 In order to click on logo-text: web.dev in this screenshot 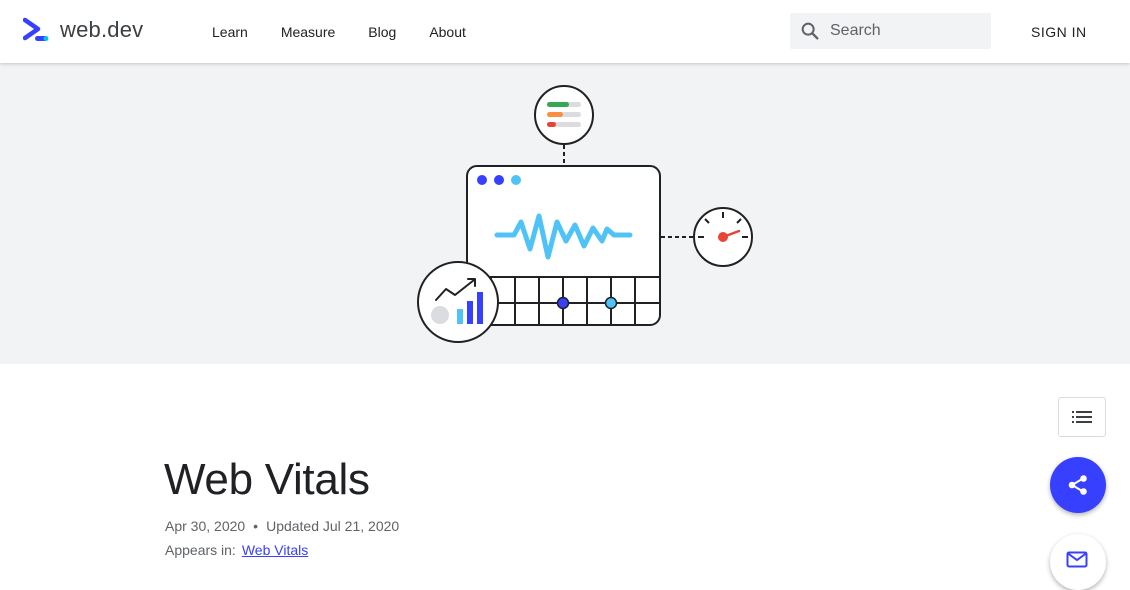, I will do `click(102, 29)`.